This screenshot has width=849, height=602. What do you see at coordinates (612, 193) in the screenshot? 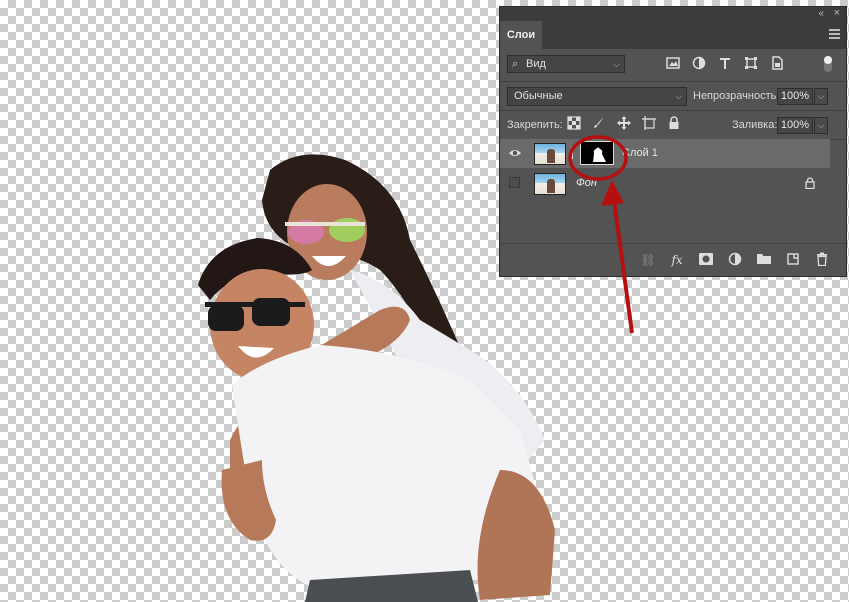
I see `arrow-head` at bounding box center [612, 193].